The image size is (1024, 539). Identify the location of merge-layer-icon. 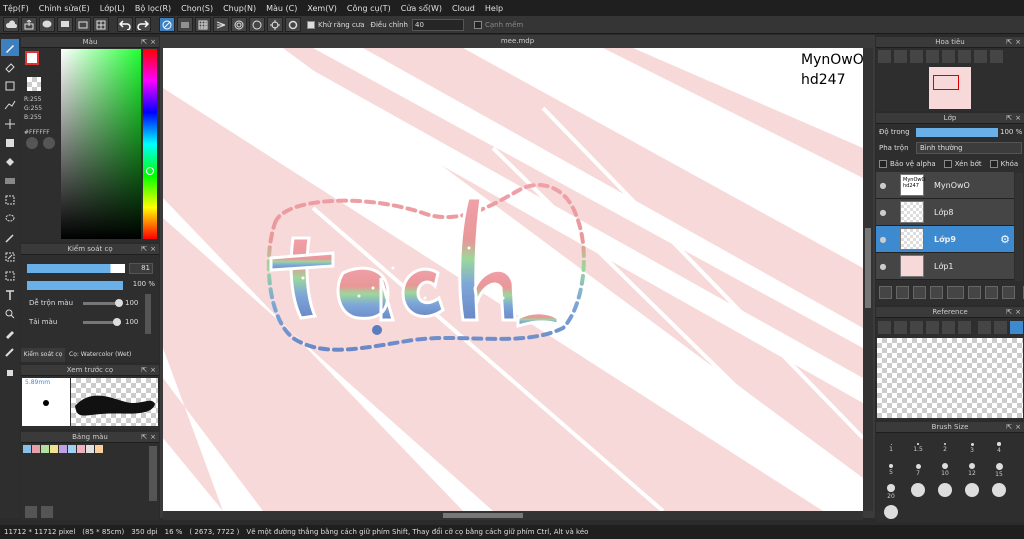
(1008, 292).